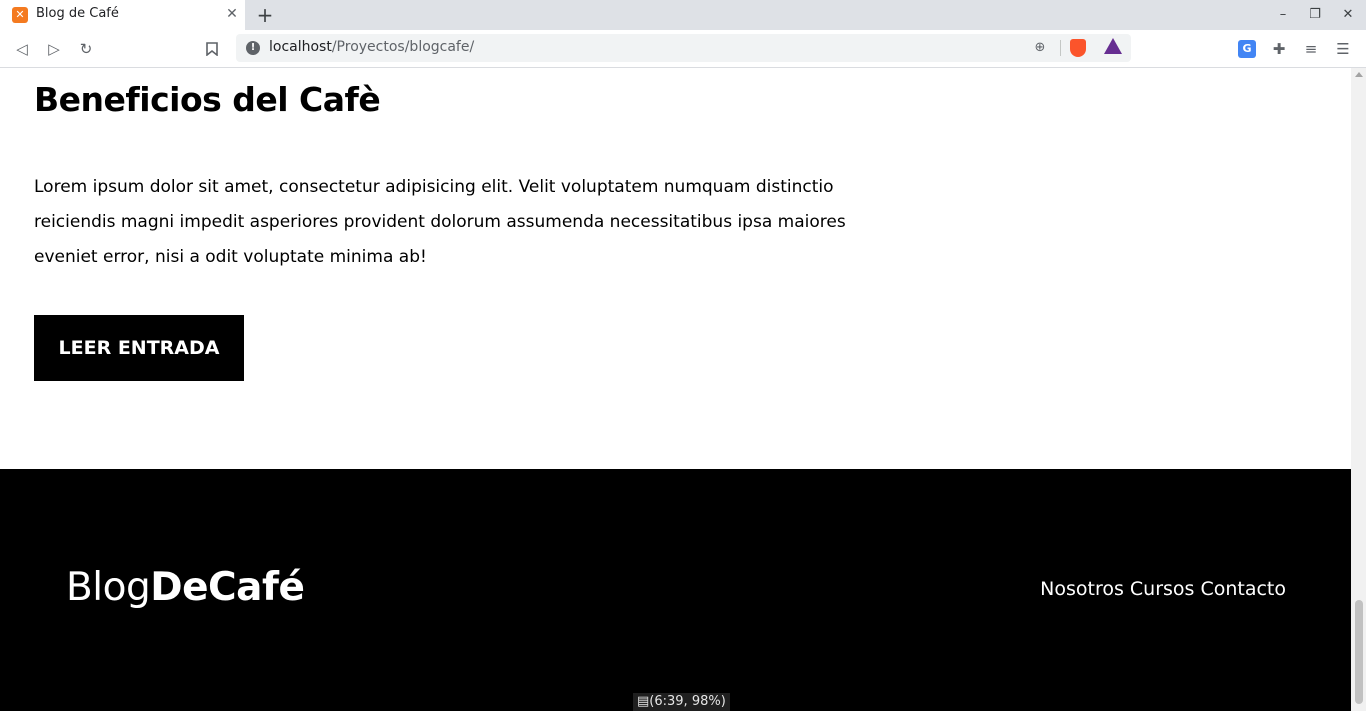 Image resolution: width=1366 pixels, height=711 pixels. I want to click on status-overlay: ▤(6:39, 98%), so click(681, 702).